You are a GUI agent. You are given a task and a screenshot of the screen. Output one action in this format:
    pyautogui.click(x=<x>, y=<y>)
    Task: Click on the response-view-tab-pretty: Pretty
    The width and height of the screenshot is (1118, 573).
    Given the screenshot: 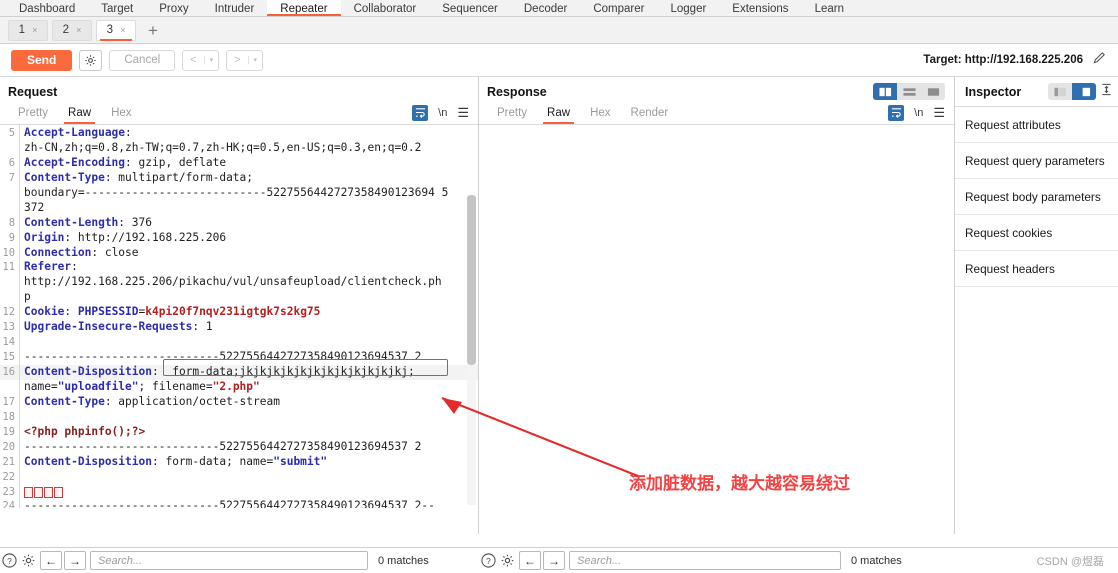 What is the action you would take?
    pyautogui.click(x=512, y=112)
    